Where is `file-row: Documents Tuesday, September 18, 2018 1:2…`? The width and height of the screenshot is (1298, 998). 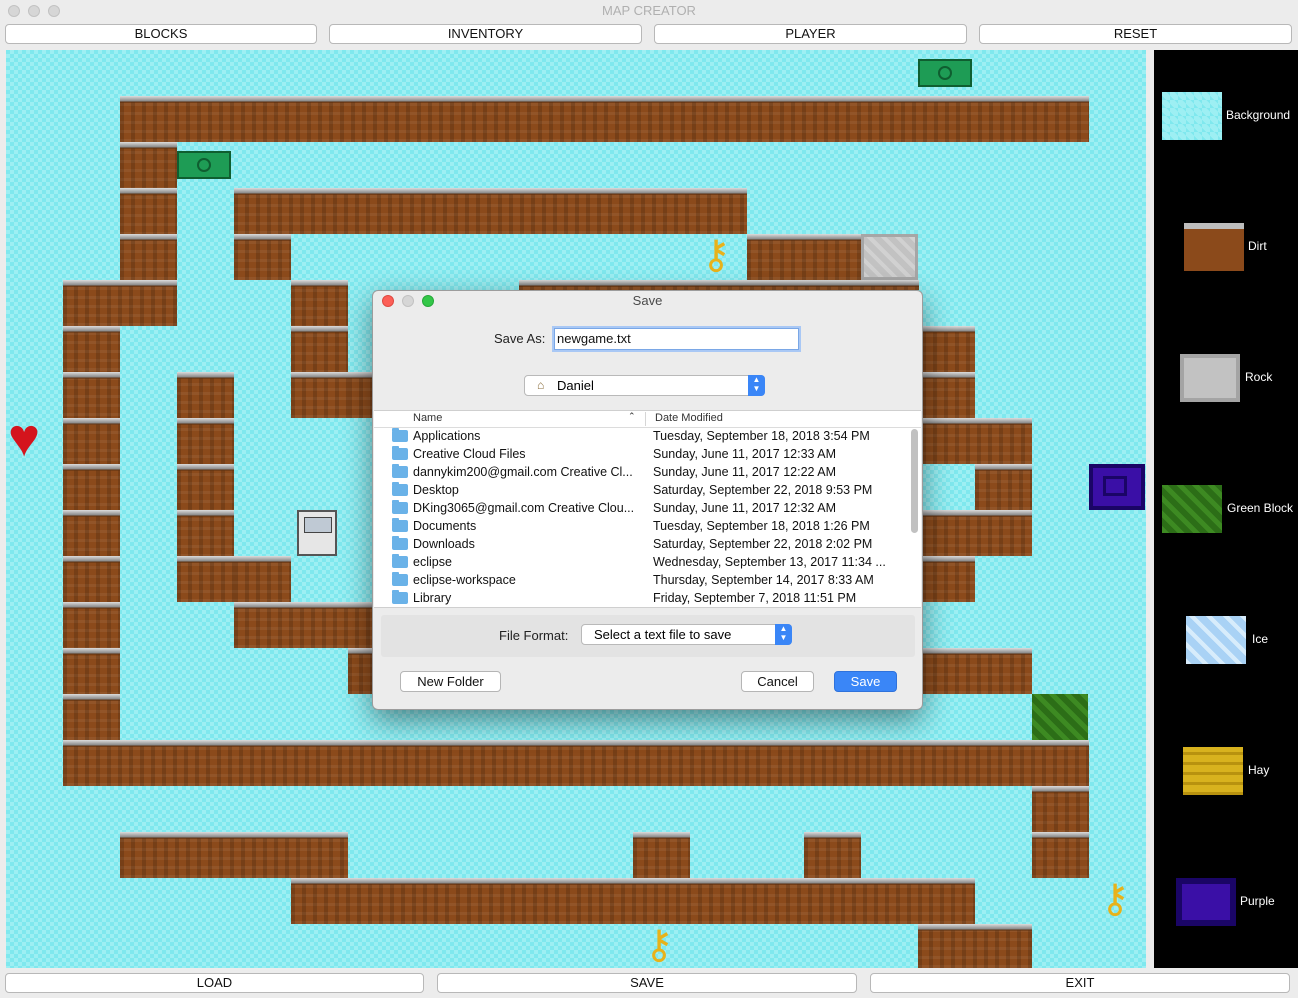 file-row: Documents Tuesday, September 18, 2018 1:2… is located at coordinates (647, 527).